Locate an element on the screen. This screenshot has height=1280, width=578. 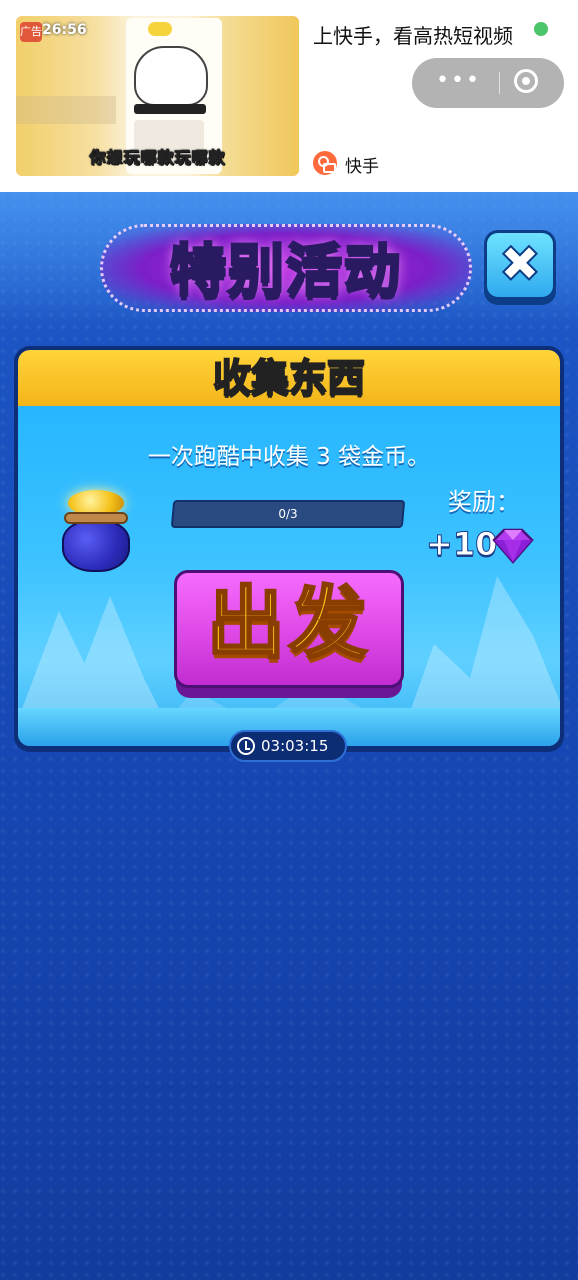
clock-icon is located at coordinates (246, 746).